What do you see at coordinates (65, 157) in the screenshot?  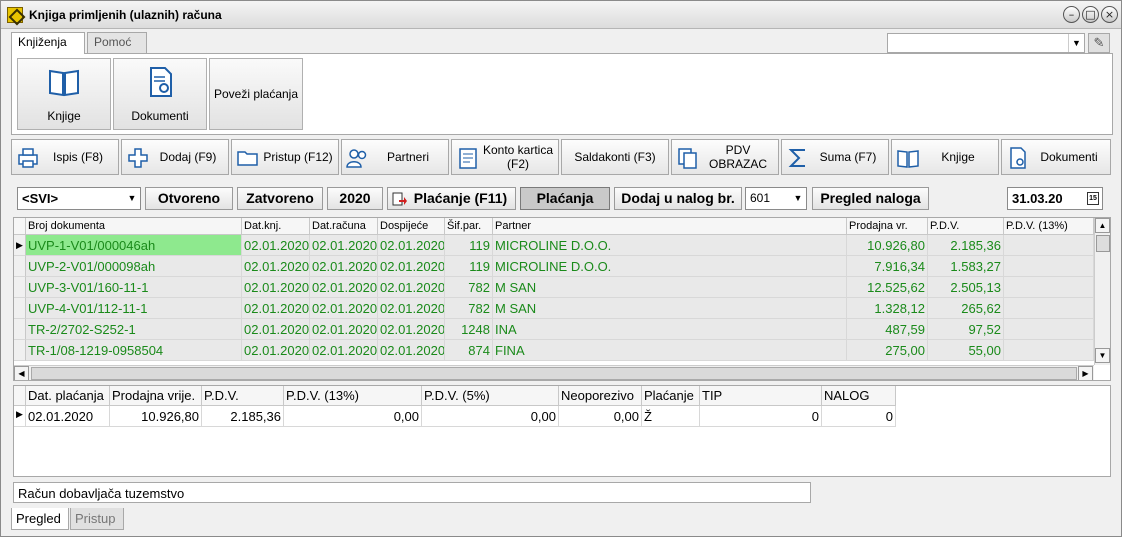 I see `ispis-button: Ispis (F8)` at bounding box center [65, 157].